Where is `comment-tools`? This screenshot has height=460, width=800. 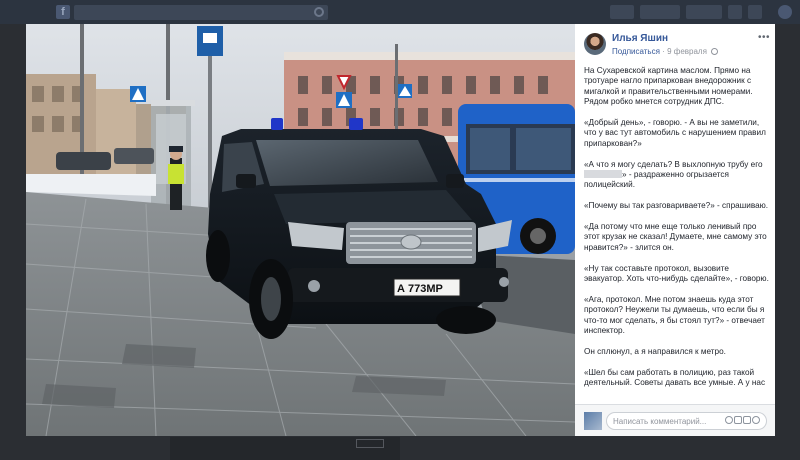
comment-tools is located at coordinates (742, 421).